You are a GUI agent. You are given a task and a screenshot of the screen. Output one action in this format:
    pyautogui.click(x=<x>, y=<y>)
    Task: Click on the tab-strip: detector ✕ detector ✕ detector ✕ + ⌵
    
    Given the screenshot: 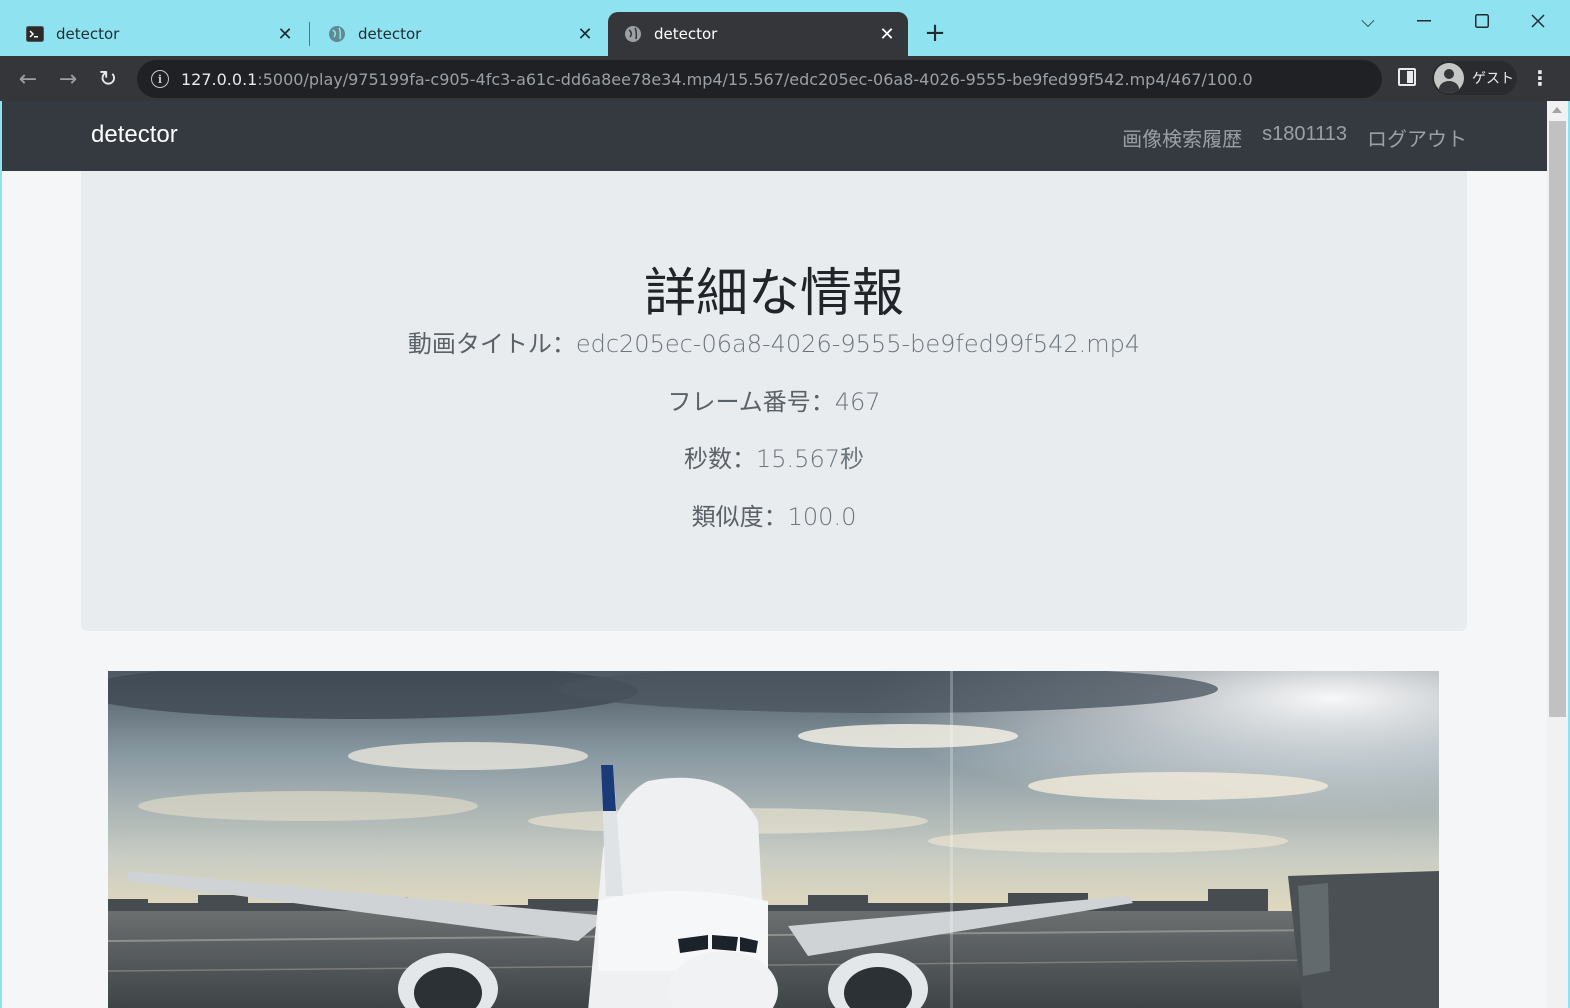 What is the action you would take?
    pyautogui.click(x=785, y=28)
    